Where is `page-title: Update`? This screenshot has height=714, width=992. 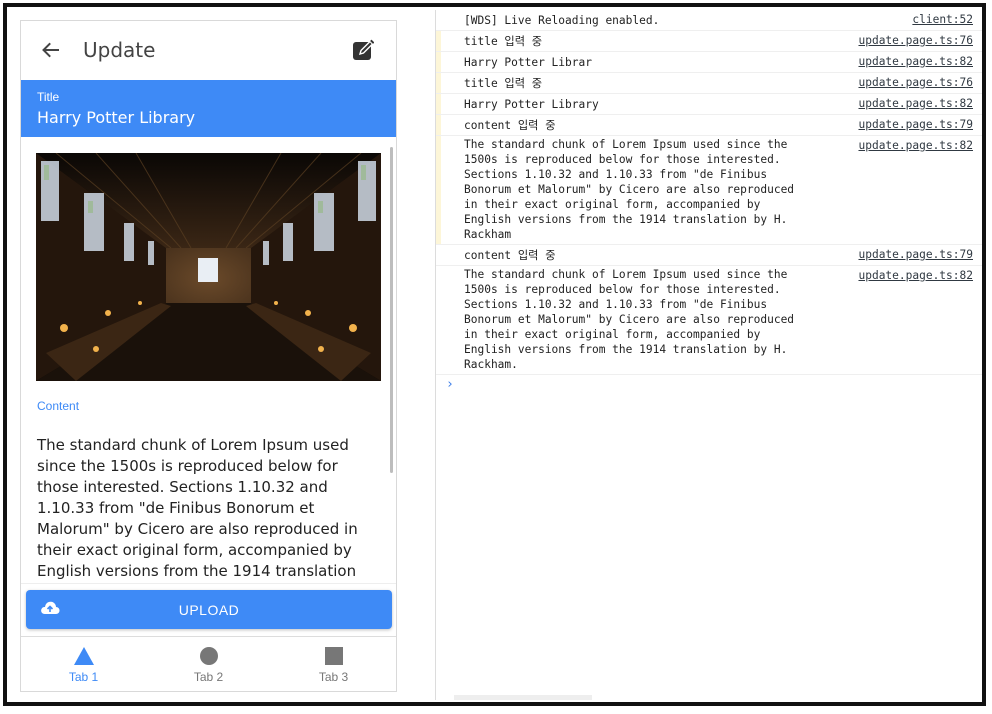
page-title: Update is located at coordinates (119, 50).